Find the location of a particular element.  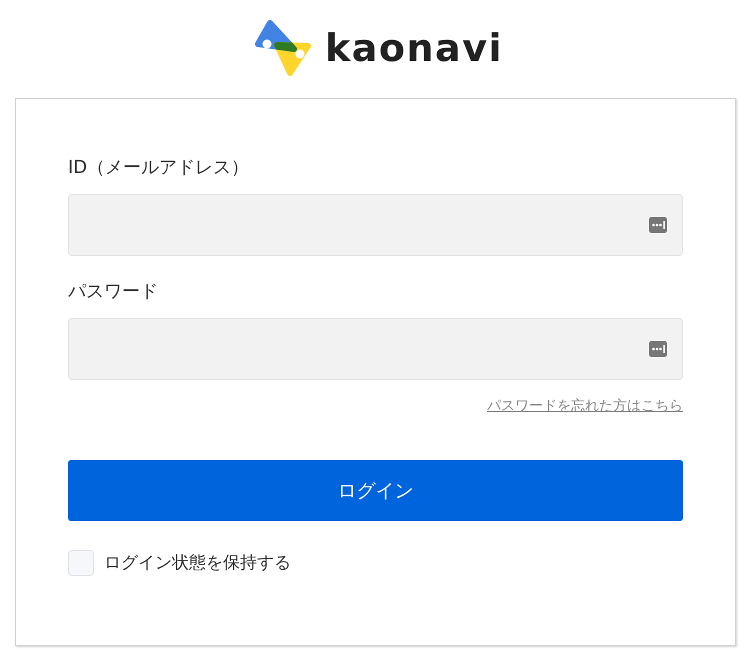

field-label: パスワード is located at coordinates (113, 292).